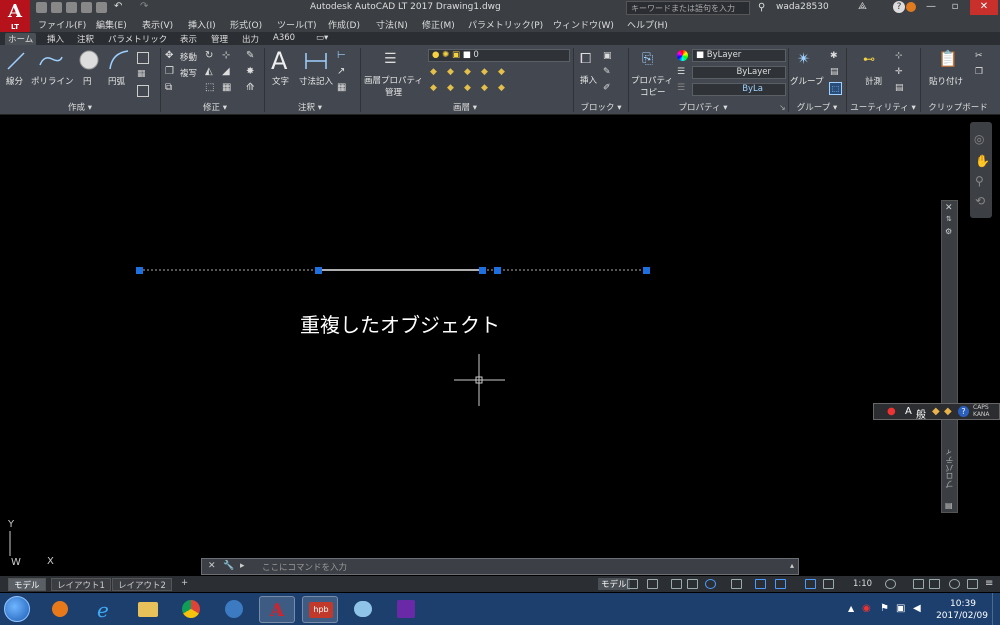 This screenshot has height=625, width=1000. What do you see at coordinates (949, 208) in the screenshot?
I see `palette-close-icon: ✕` at bounding box center [949, 208].